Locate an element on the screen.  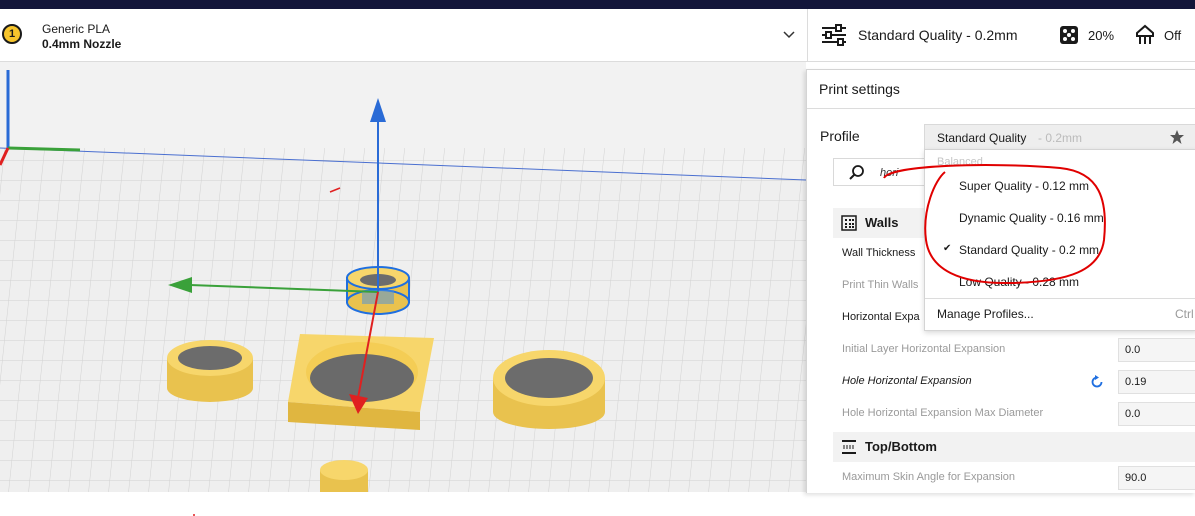
infill-value: 20% is located at coordinates (1101, 35).